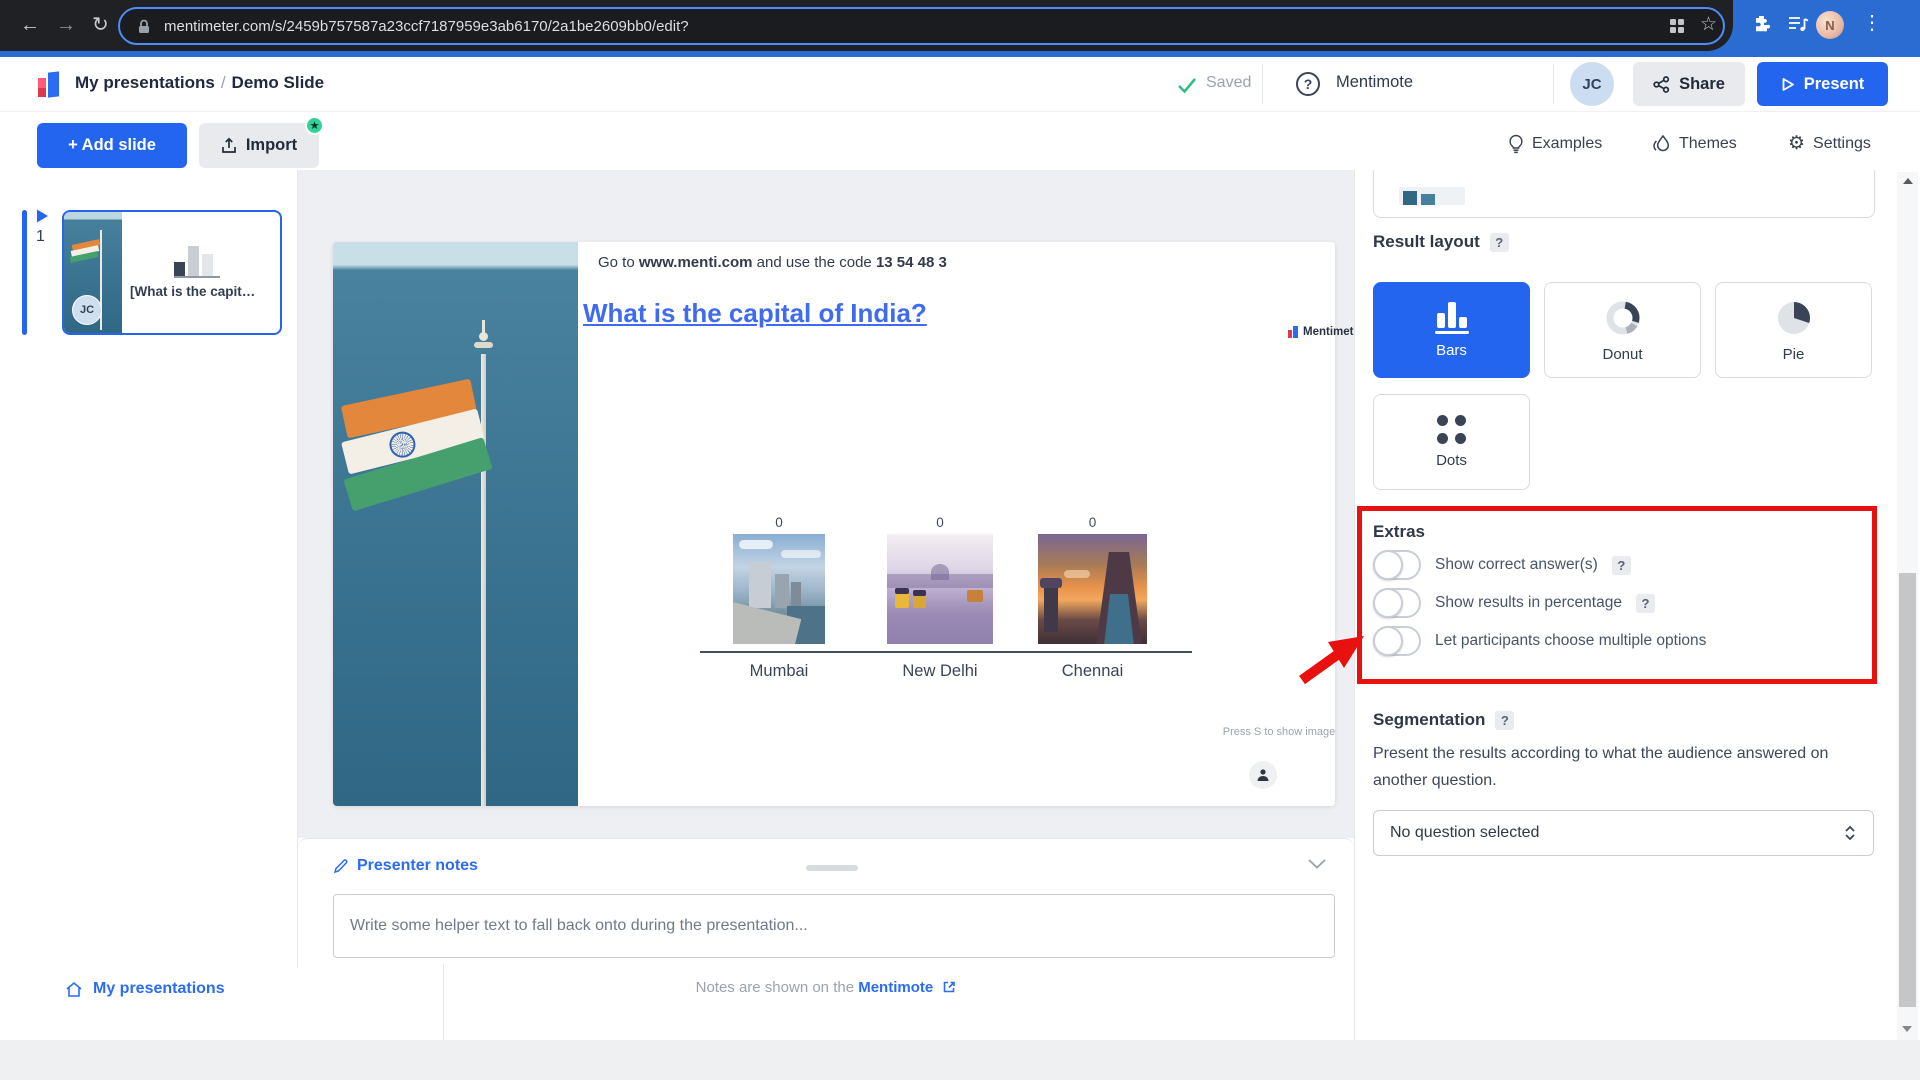 The image size is (1920, 1080). What do you see at coordinates (93, 272) in the screenshot?
I see `thumbnail-flag-image: JC` at bounding box center [93, 272].